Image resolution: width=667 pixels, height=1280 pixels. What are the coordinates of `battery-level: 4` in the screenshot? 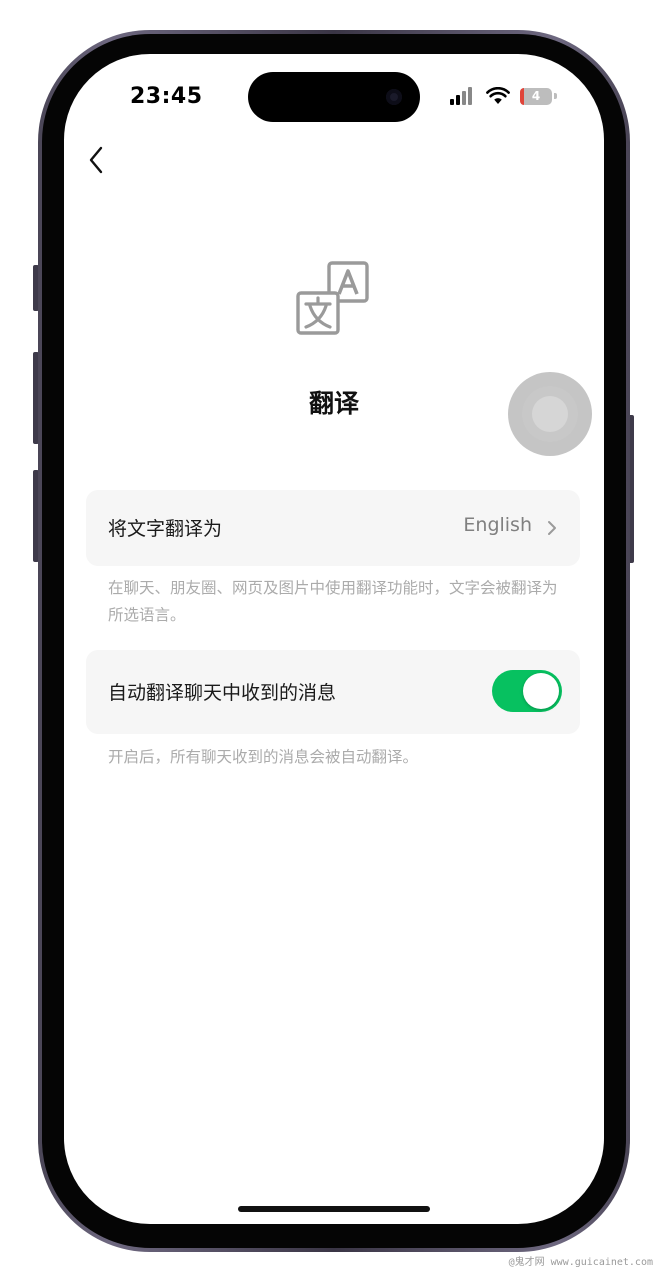 It's located at (536, 96).